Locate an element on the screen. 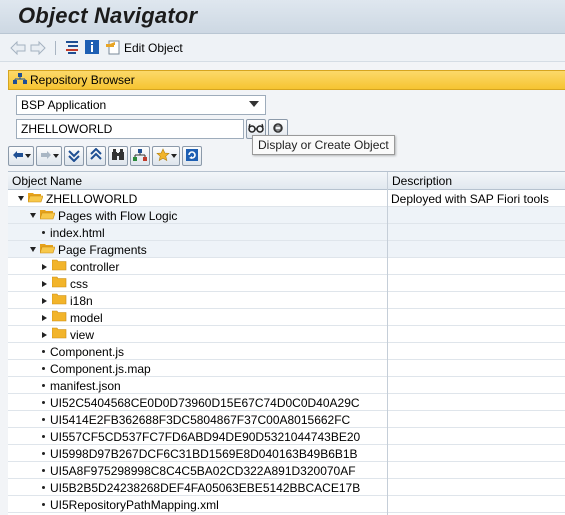  row-divider is located at coordinates (286, 512).